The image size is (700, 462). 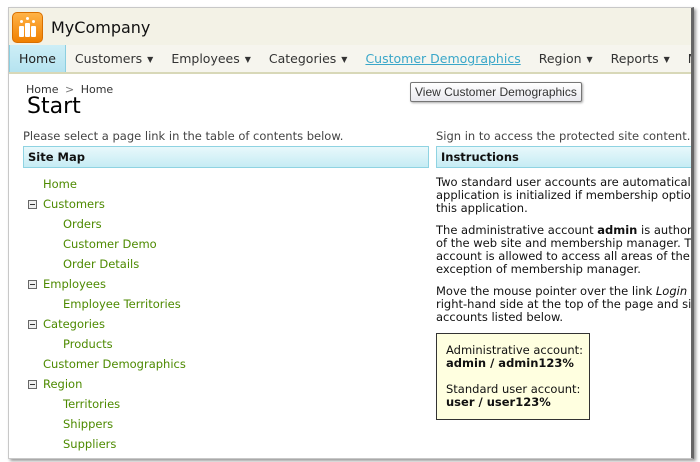 I want to click on admin-credentials: admin / admin123%, so click(x=510, y=363).